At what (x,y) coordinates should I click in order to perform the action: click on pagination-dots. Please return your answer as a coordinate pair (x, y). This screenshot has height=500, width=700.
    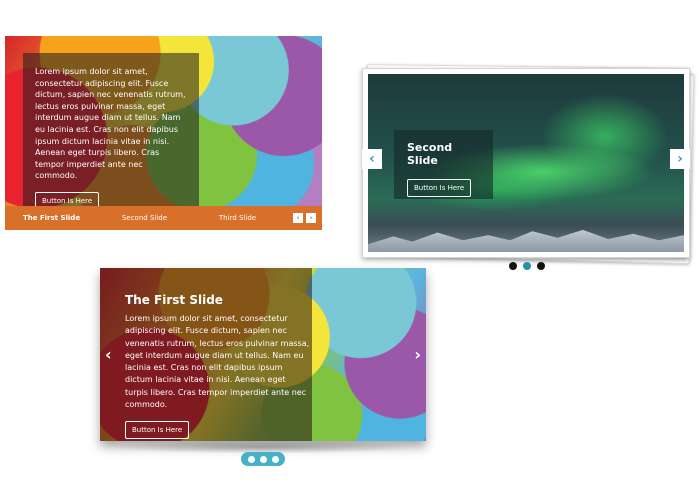
    Looking at the image, I should click on (527, 266).